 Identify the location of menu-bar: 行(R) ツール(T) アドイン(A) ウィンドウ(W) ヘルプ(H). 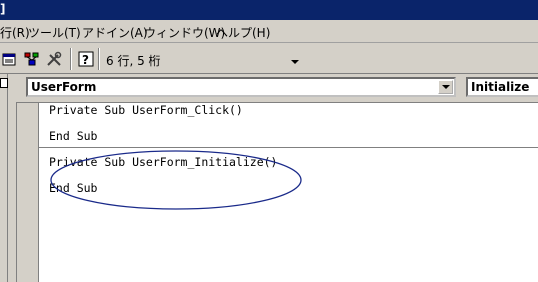
(269, 32).